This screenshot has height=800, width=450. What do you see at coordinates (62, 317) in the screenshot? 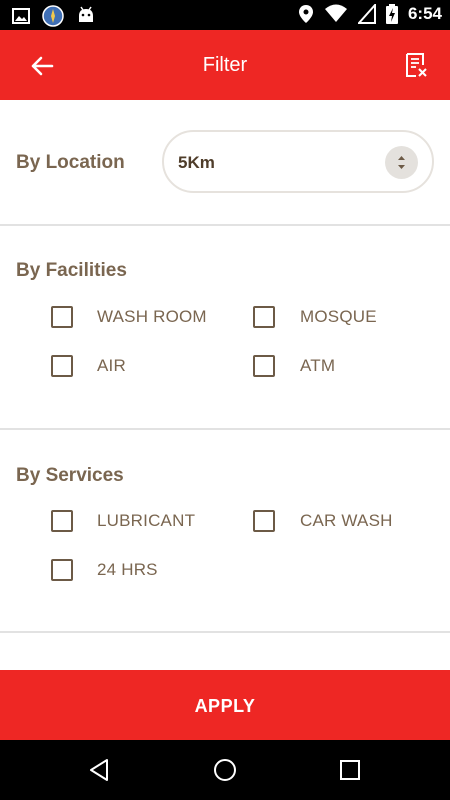
I see `checkbox-wash-room` at bounding box center [62, 317].